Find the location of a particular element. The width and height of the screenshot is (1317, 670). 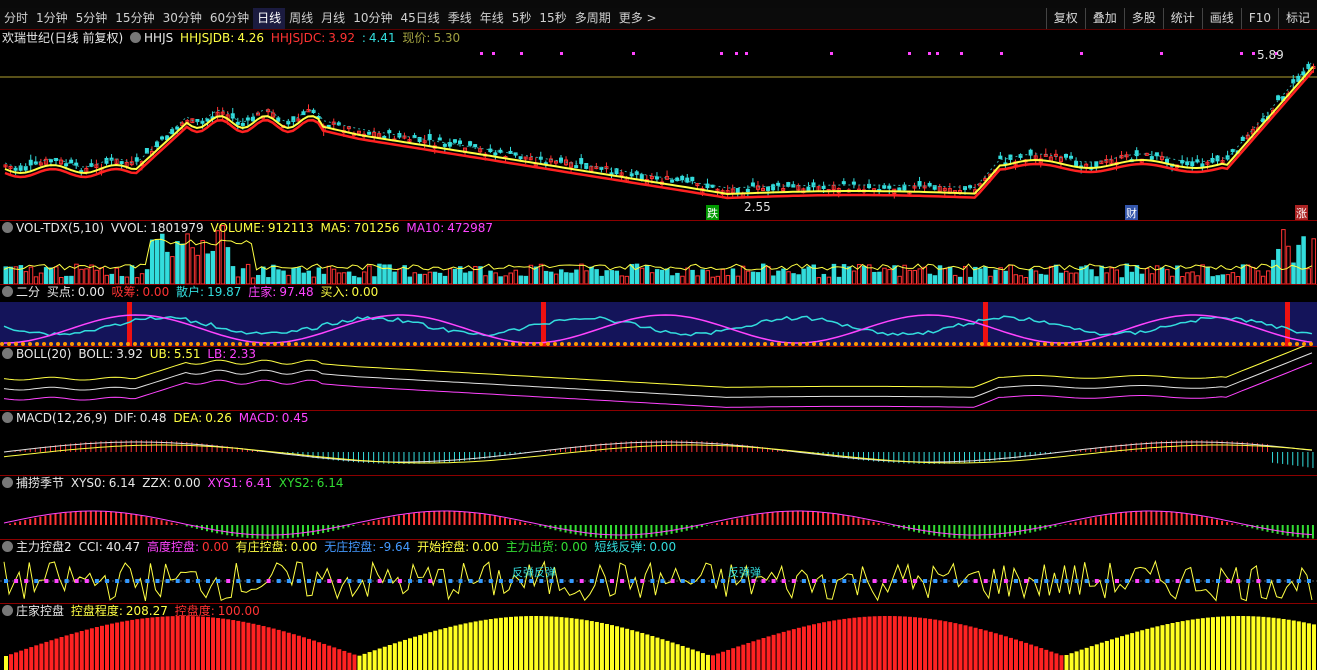

period-tab-3: 15分钟 is located at coordinates (134, 18).